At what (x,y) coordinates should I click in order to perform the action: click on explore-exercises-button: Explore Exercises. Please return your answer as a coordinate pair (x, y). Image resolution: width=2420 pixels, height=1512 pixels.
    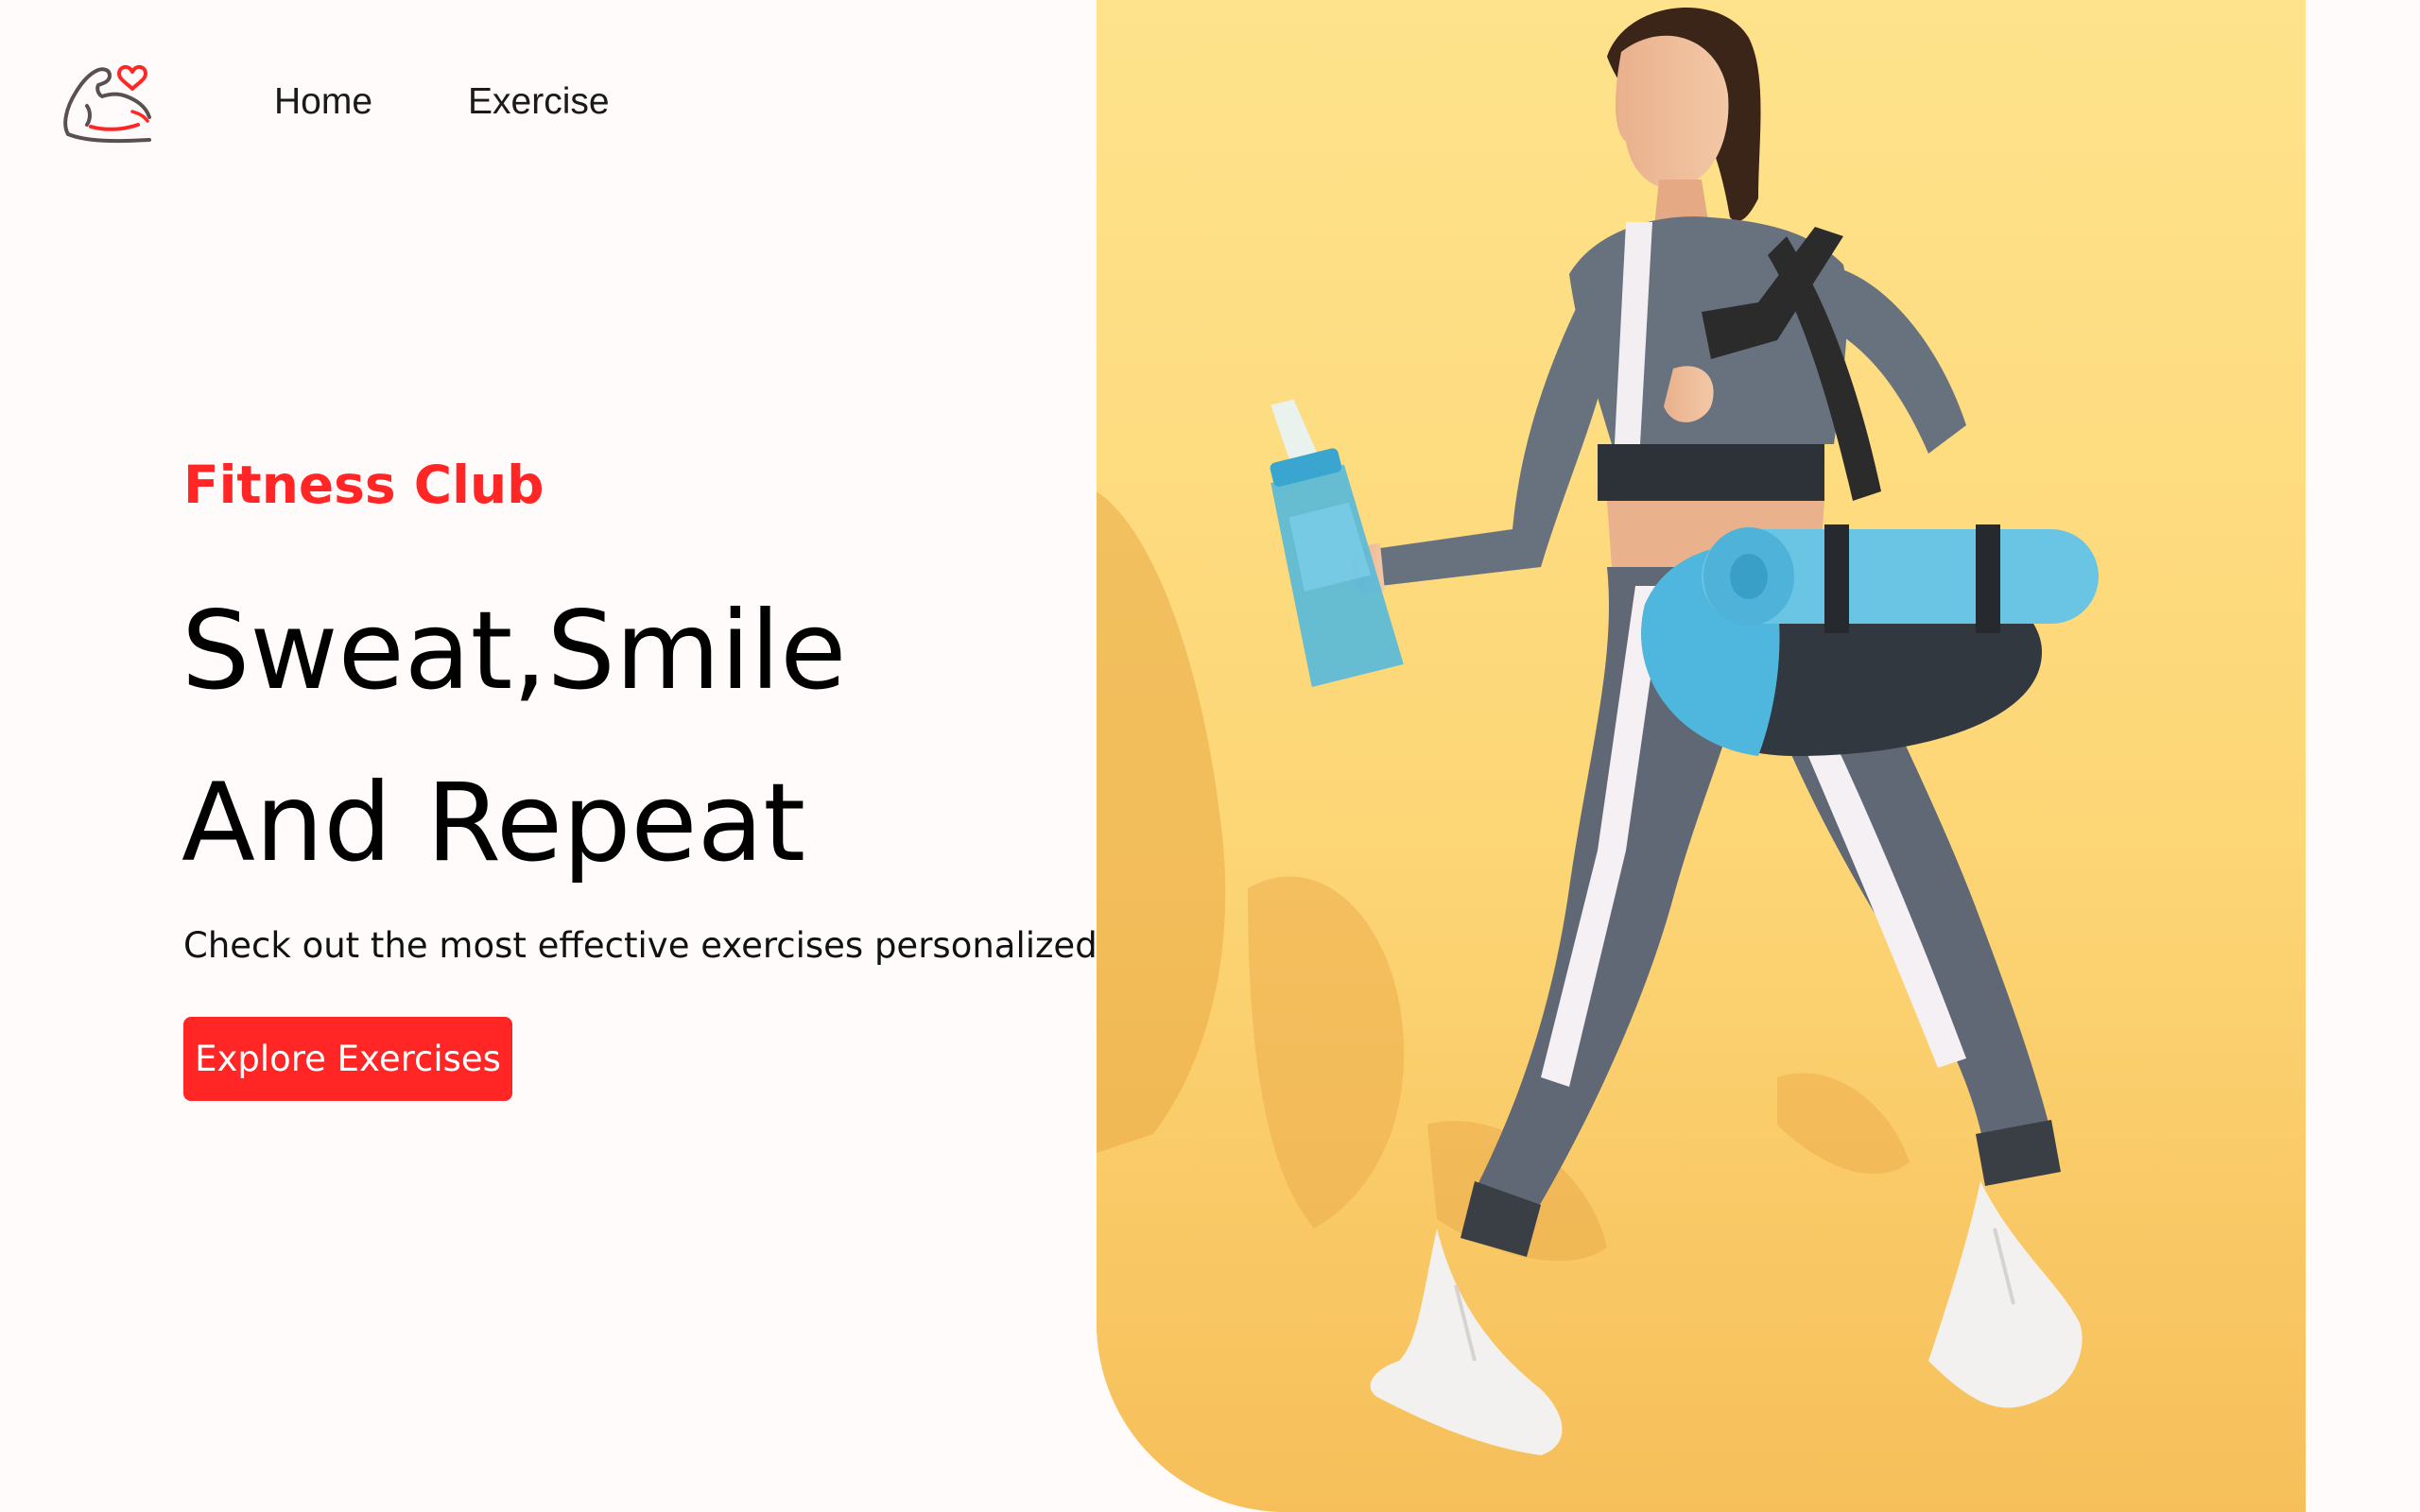
    Looking at the image, I should click on (347, 1059).